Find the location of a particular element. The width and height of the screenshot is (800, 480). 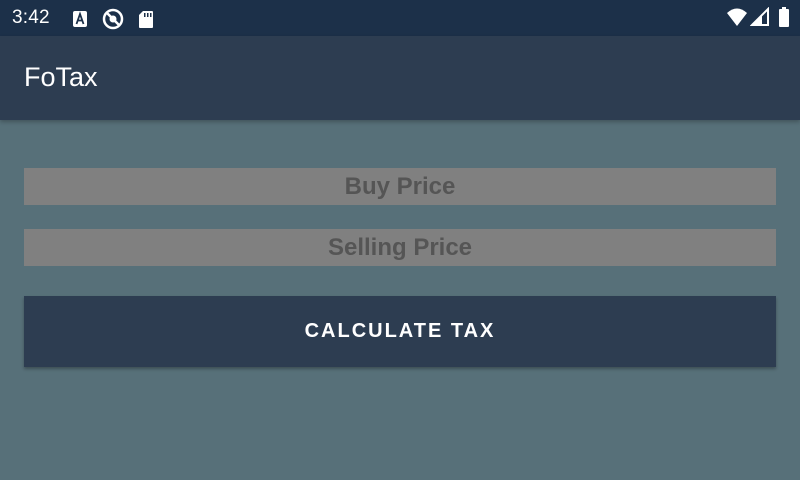

status-bar: 3:42 is located at coordinates (400, 18).